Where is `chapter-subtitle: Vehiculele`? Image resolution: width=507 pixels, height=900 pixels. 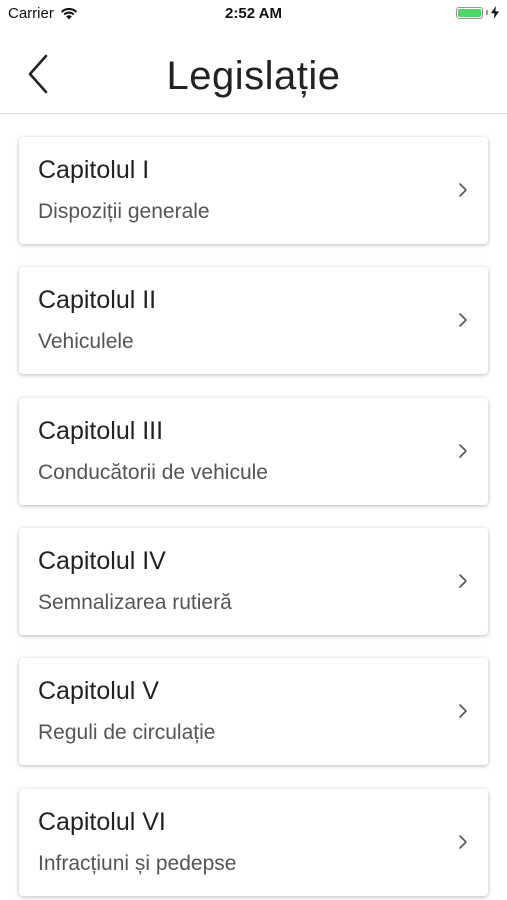
chapter-subtitle: Vehiculele is located at coordinates (86, 341).